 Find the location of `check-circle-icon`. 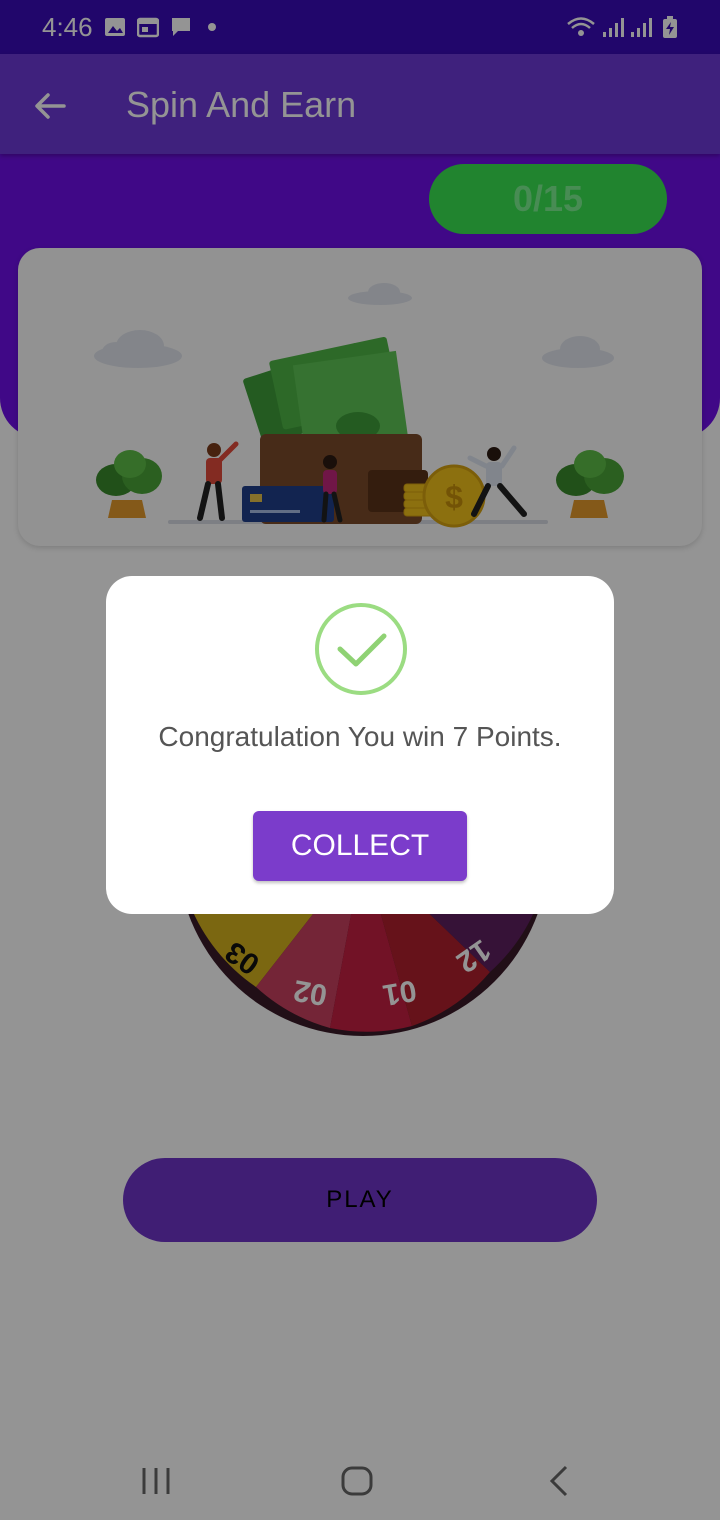

check-circle-icon is located at coordinates (361, 649).